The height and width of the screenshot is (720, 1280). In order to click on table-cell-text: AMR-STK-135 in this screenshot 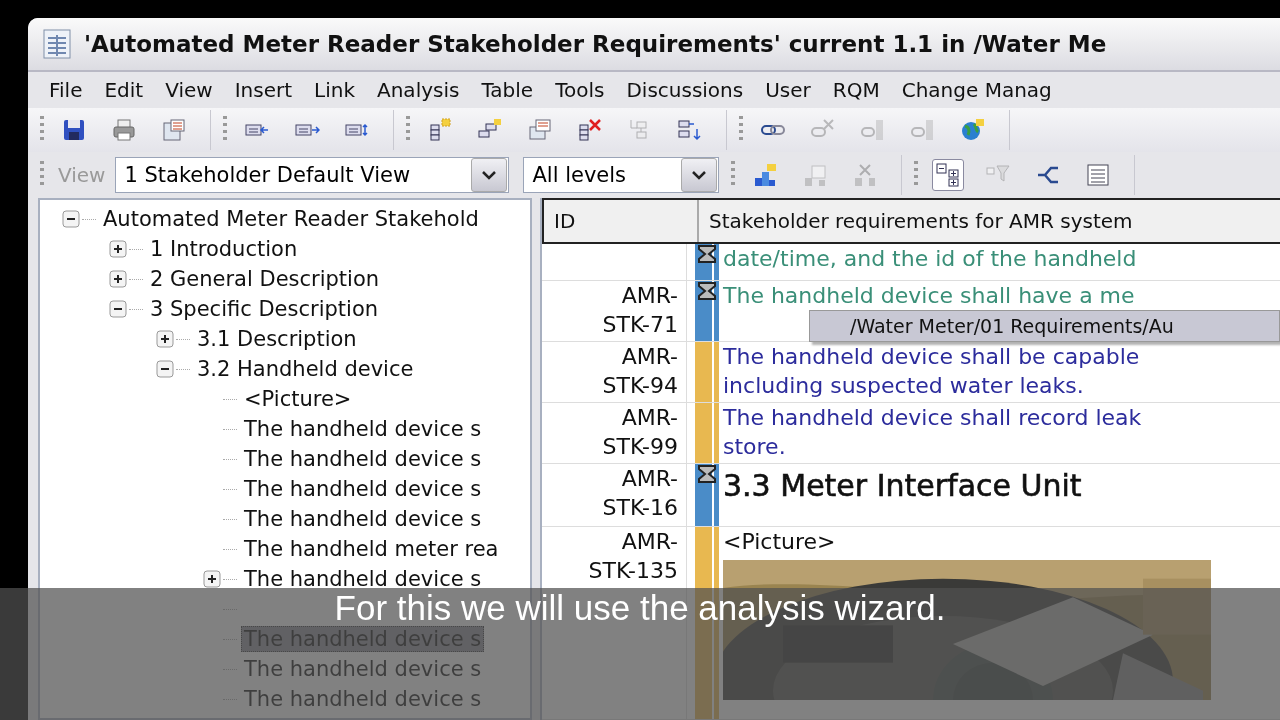, I will do `click(632, 556)`.